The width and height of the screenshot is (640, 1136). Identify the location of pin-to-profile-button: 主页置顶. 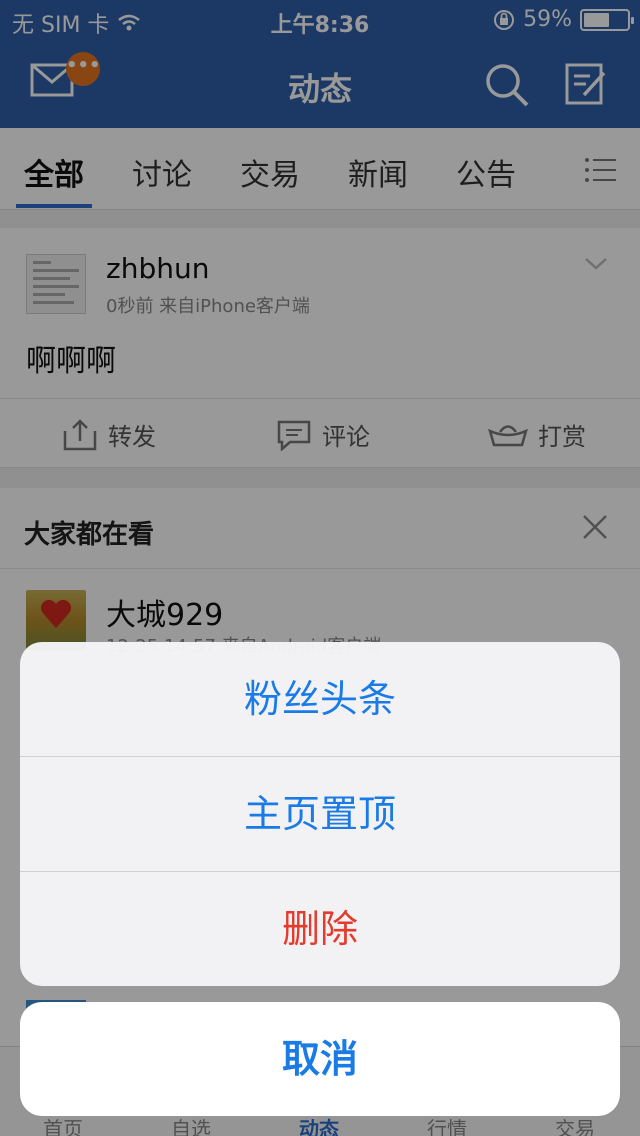
(320, 814).